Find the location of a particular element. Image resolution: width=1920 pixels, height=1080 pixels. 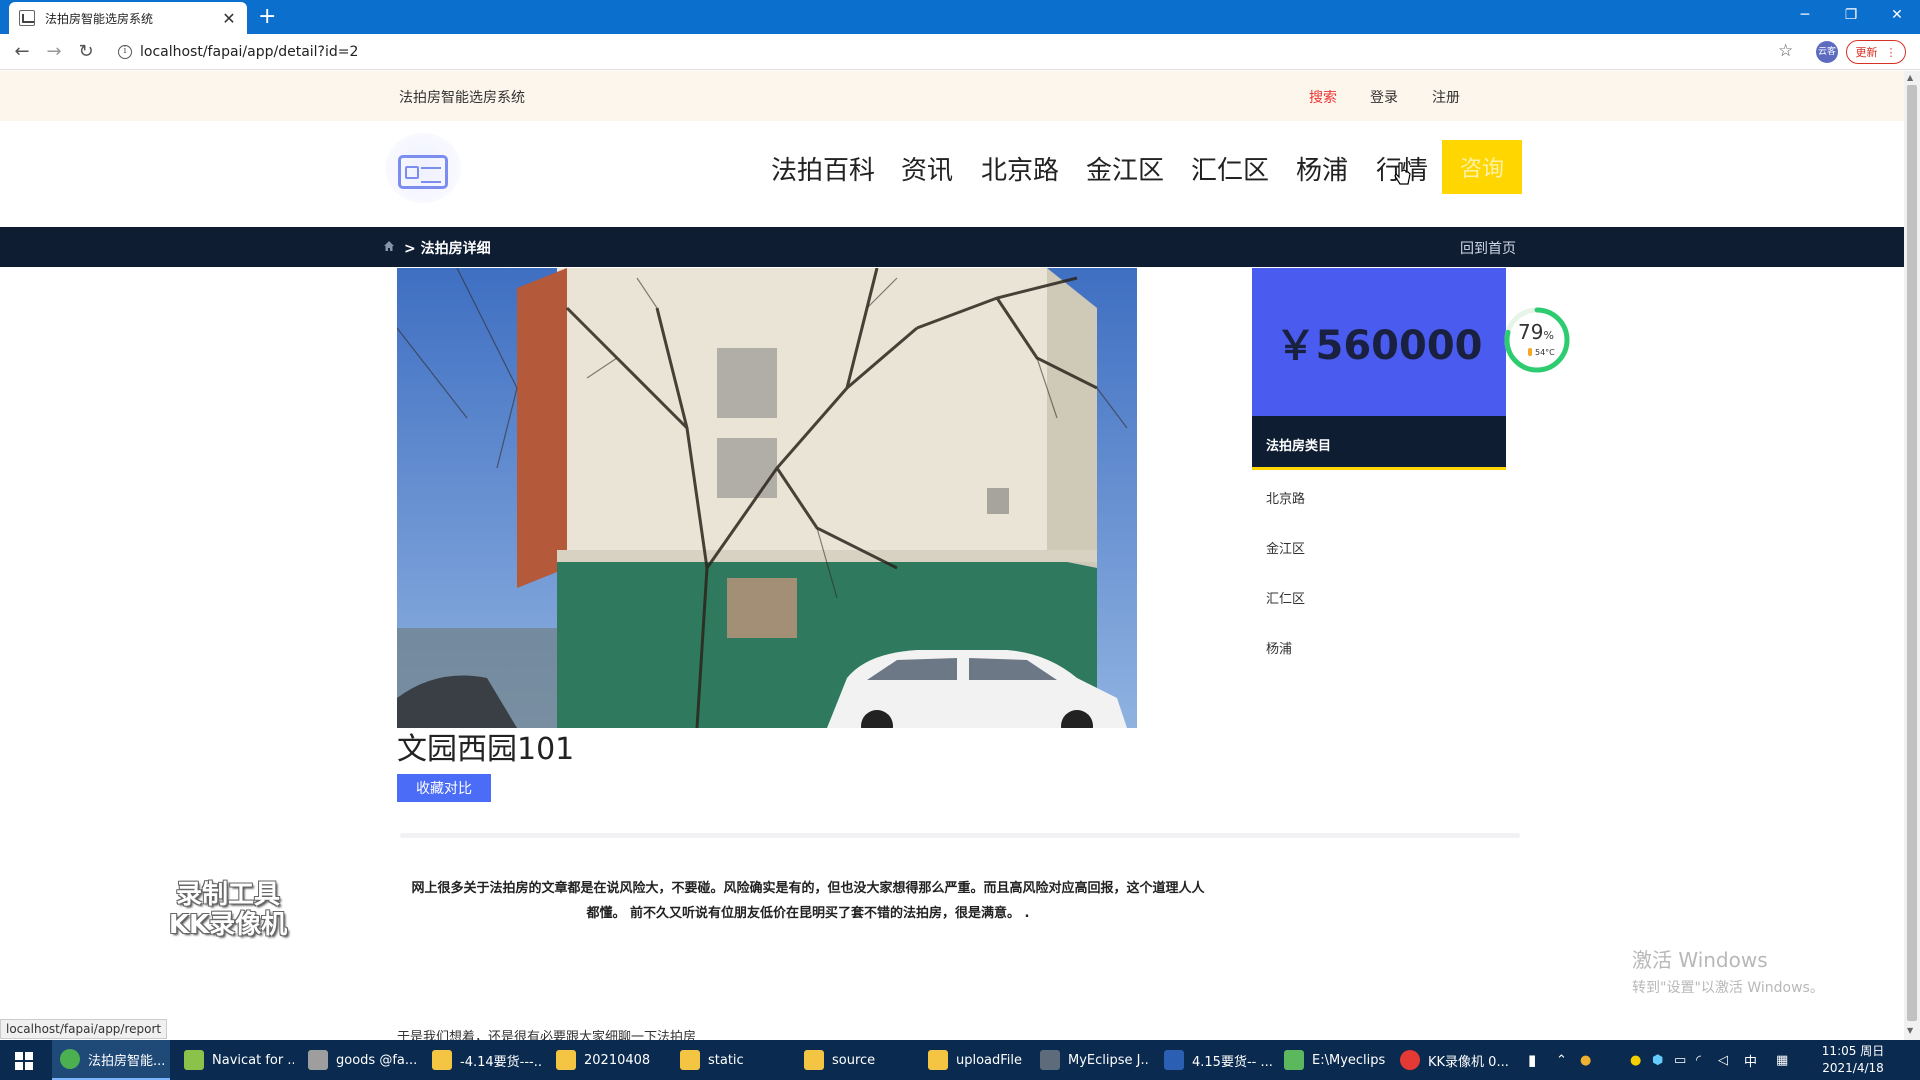

database-icon is located at coordinates (318, 1060).